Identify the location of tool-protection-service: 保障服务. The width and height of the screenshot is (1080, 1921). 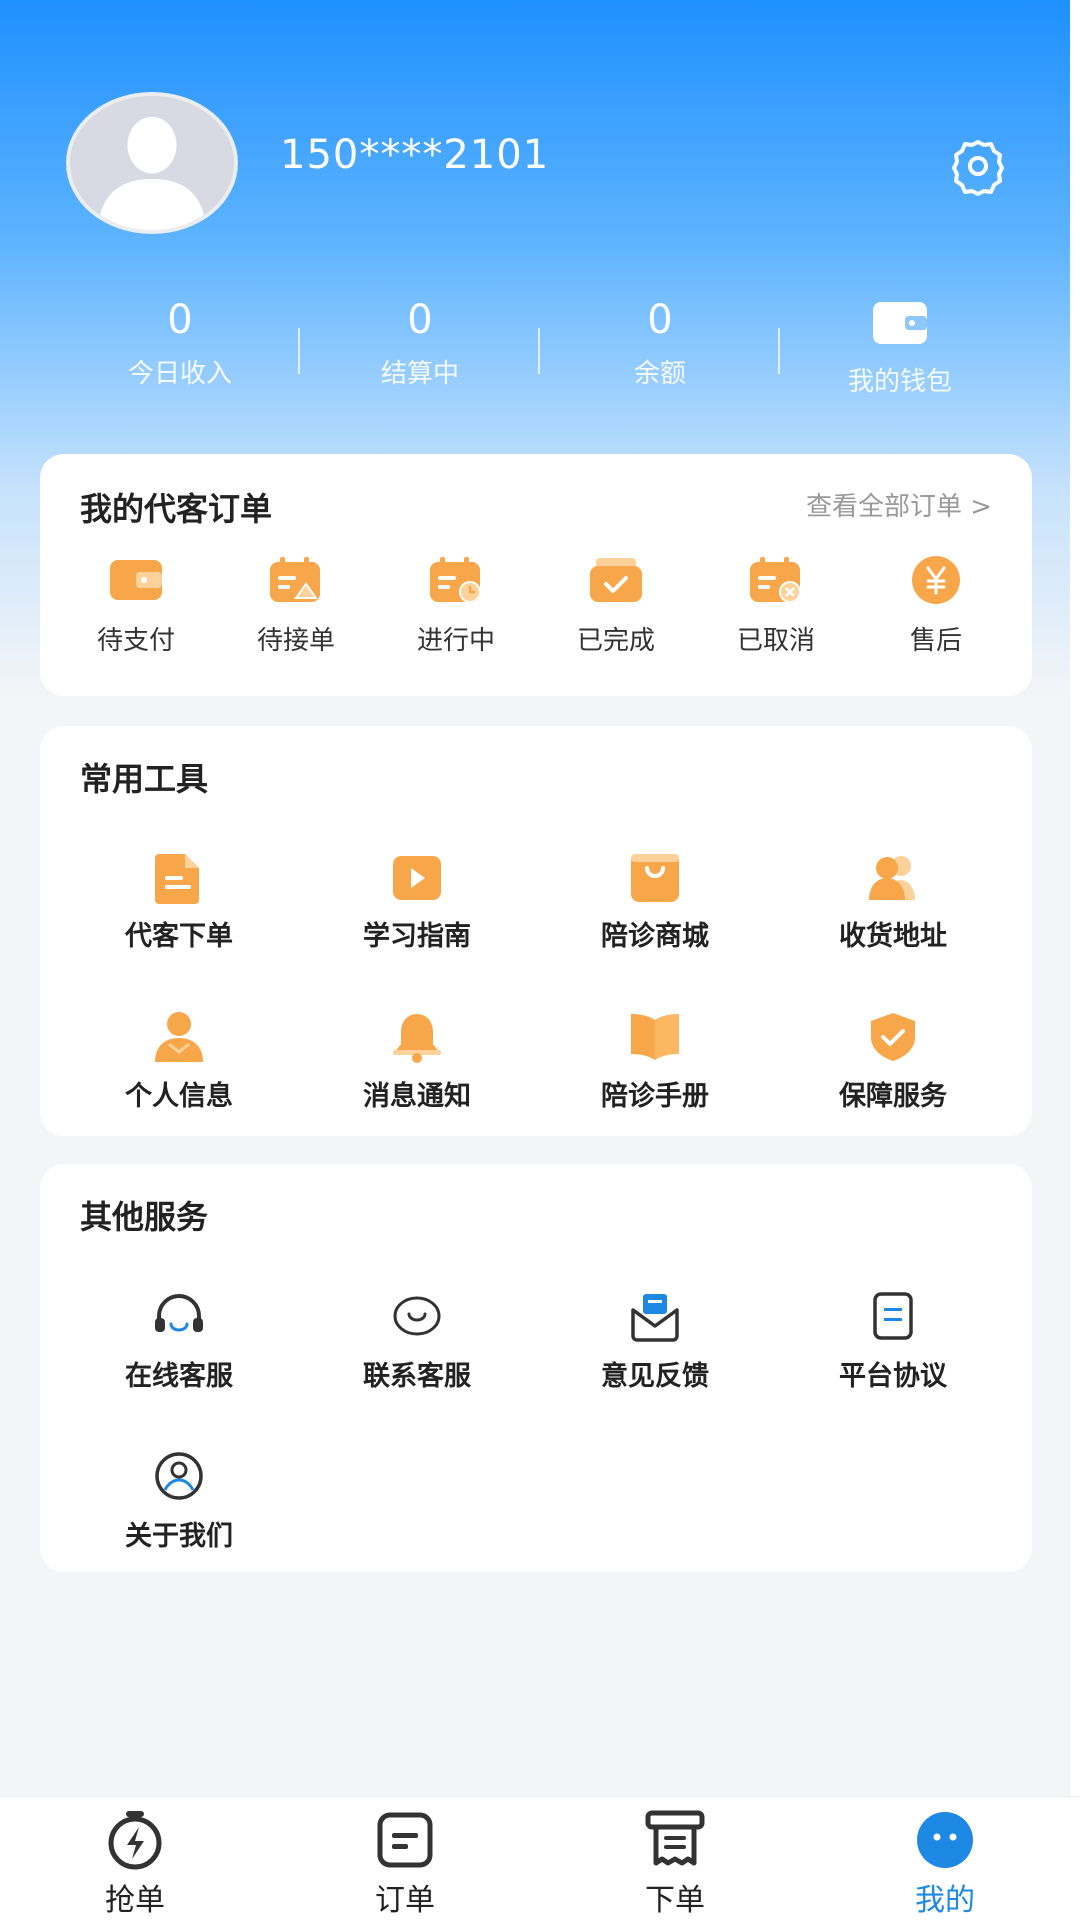
(893, 1090).